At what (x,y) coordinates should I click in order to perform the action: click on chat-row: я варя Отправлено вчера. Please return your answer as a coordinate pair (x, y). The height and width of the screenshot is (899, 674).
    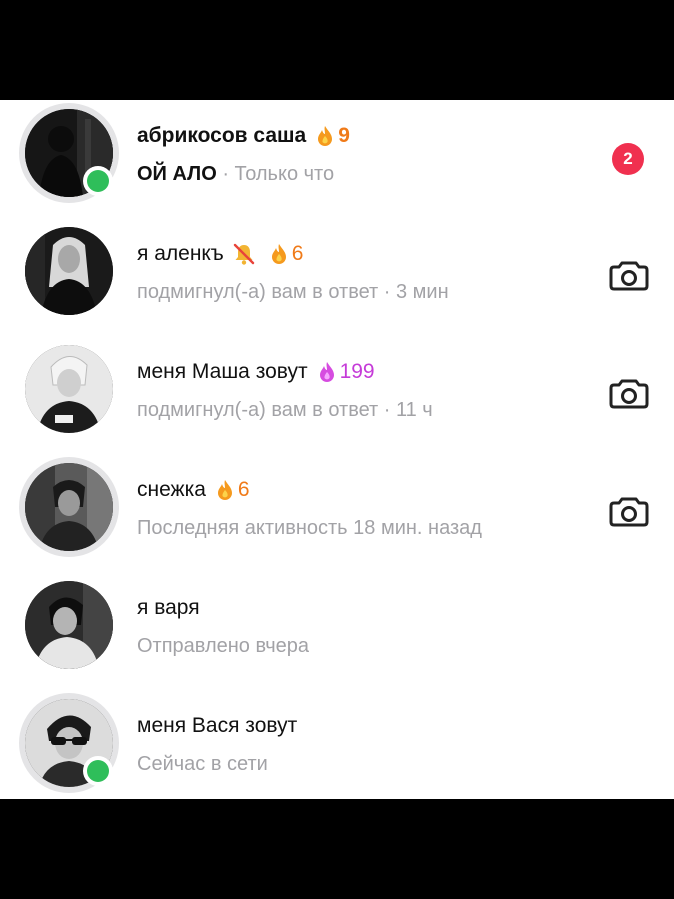
    Looking at the image, I should click on (337, 634).